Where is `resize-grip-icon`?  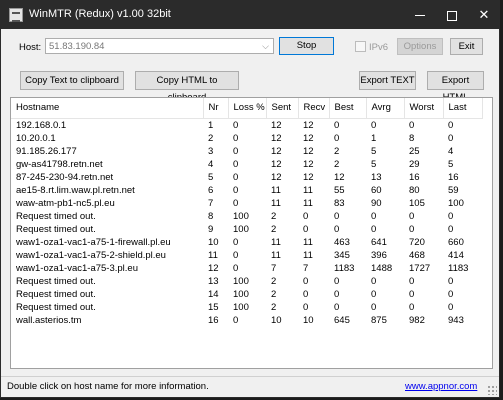
resize-grip-icon is located at coordinates (492, 390).